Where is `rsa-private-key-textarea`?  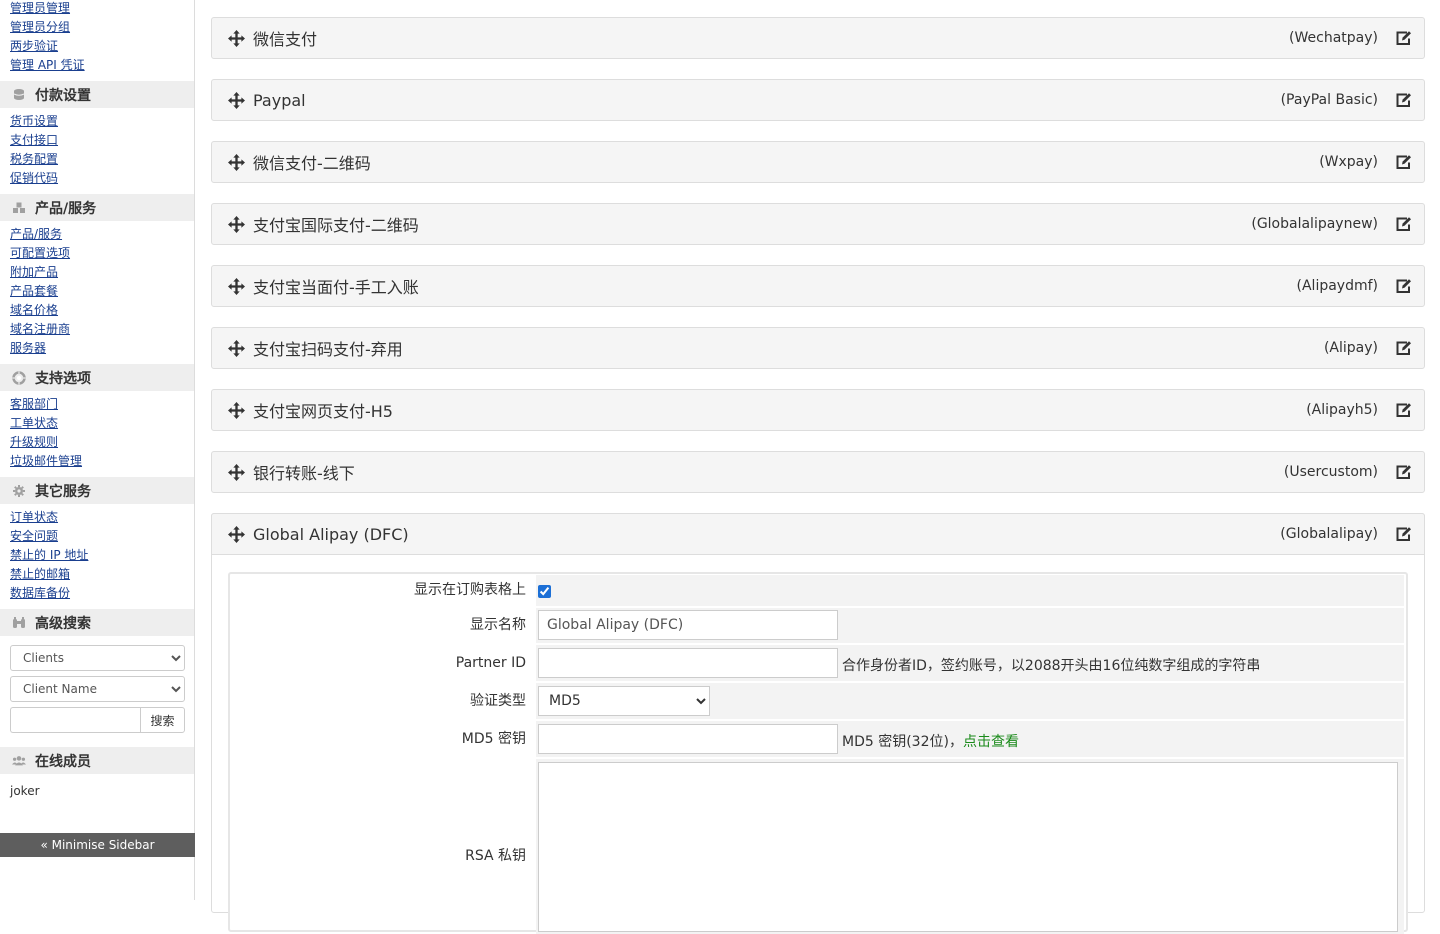
rsa-private-key-textarea is located at coordinates (968, 847).